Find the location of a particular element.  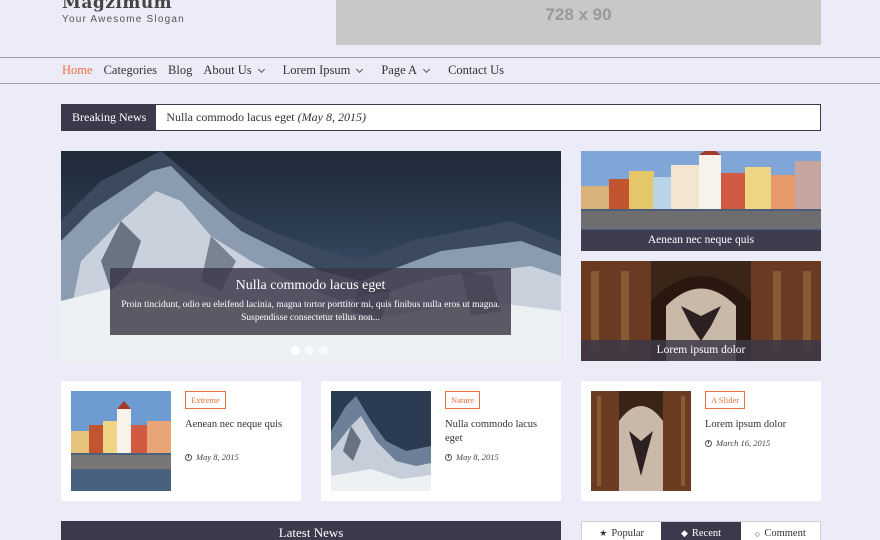

ad-banner: 728 x 90 is located at coordinates (578, 22).